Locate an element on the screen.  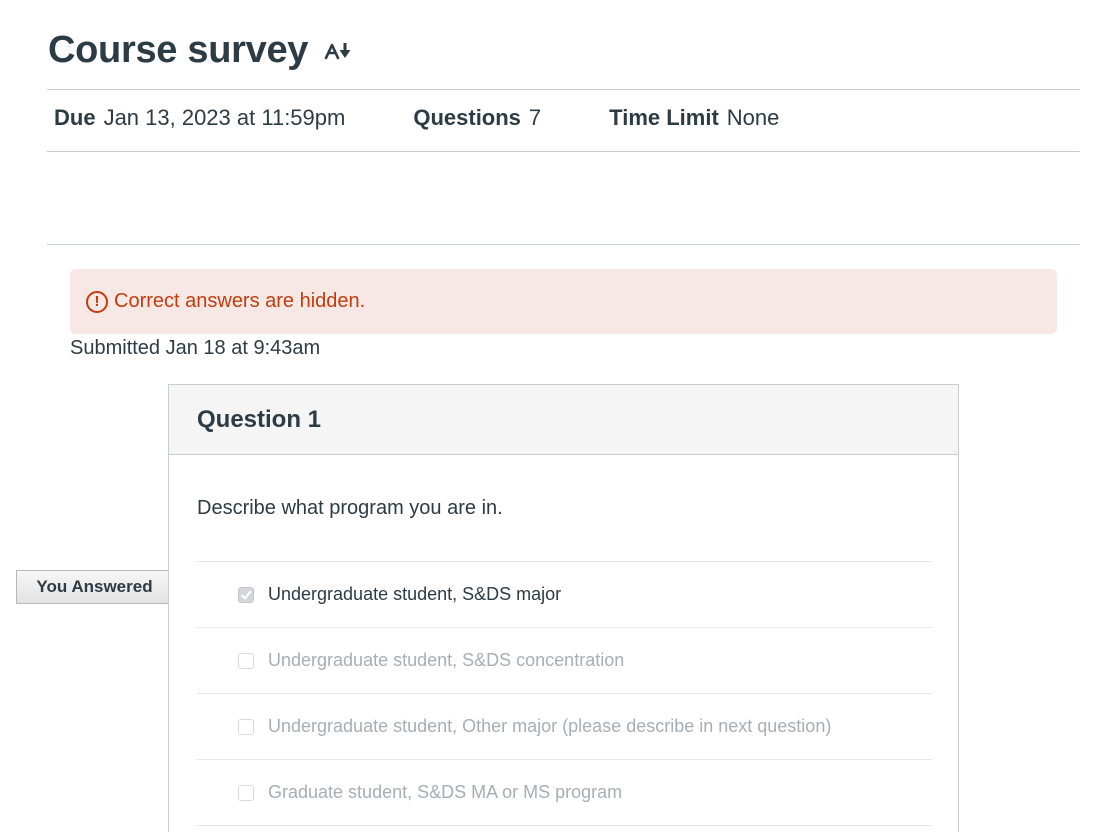
question-text: Describe what program you are in. is located at coordinates (350, 508).